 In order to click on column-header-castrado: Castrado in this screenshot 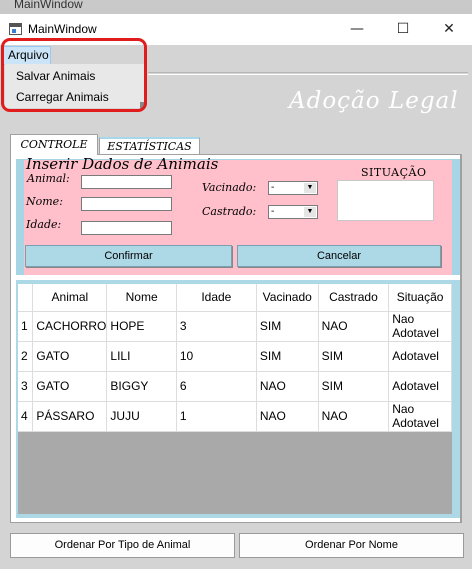, I will do `click(354, 298)`.